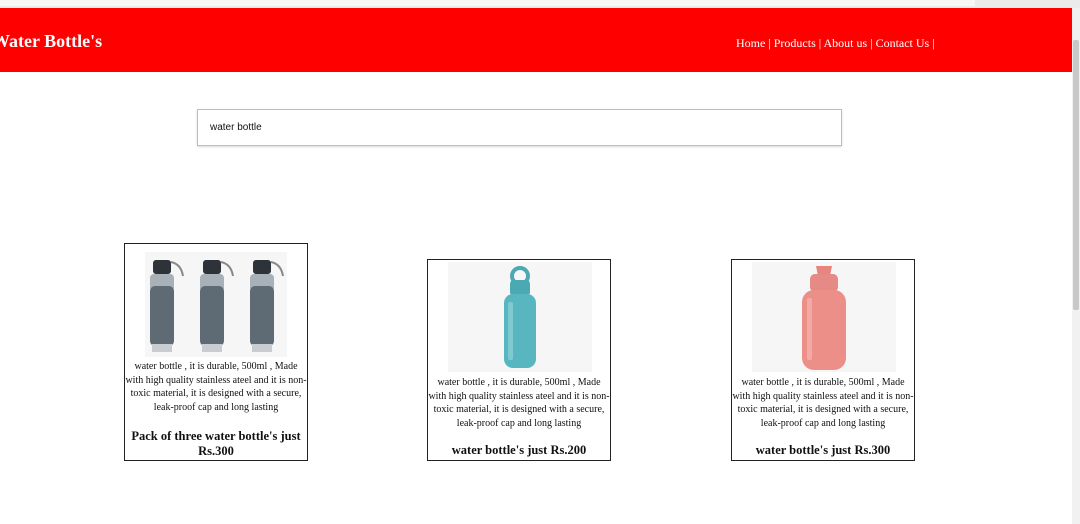 This screenshot has width=1080, height=524. Describe the element at coordinates (216, 443) in the screenshot. I see `product-price: Pack of three water bottle's just Rs.300` at that location.